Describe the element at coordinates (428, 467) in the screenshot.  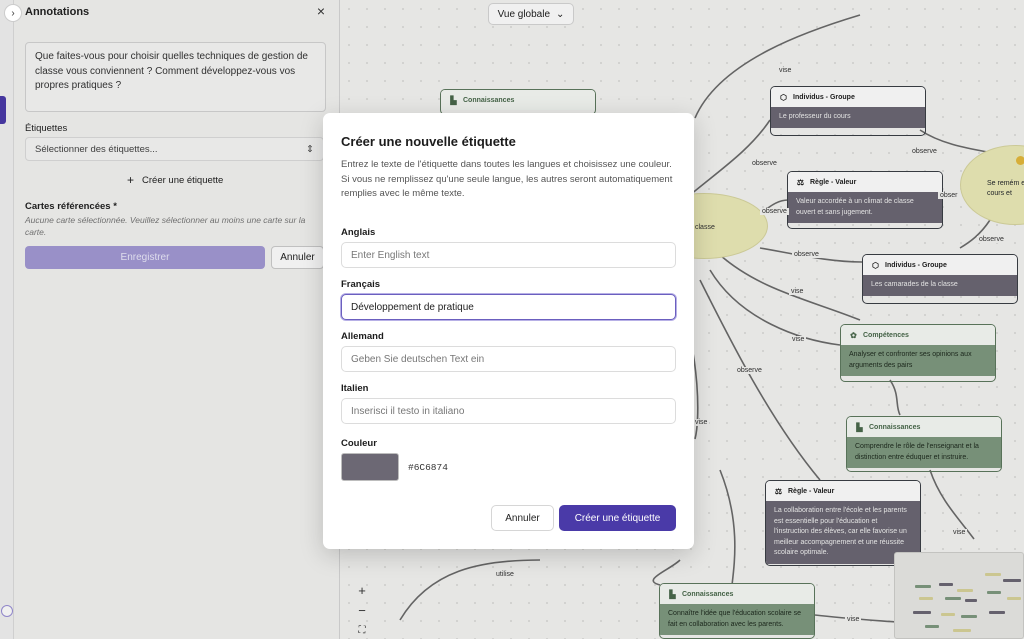
I see `color-hex-value: #6C6874` at that location.